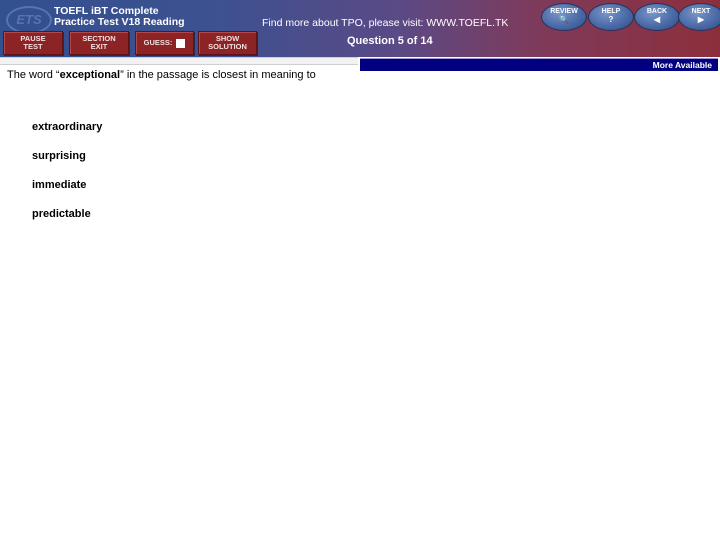 Image resolution: width=720 pixels, height=540 pixels. What do you see at coordinates (29, 20) in the screenshot?
I see `ets-logo: ETS` at bounding box center [29, 20].